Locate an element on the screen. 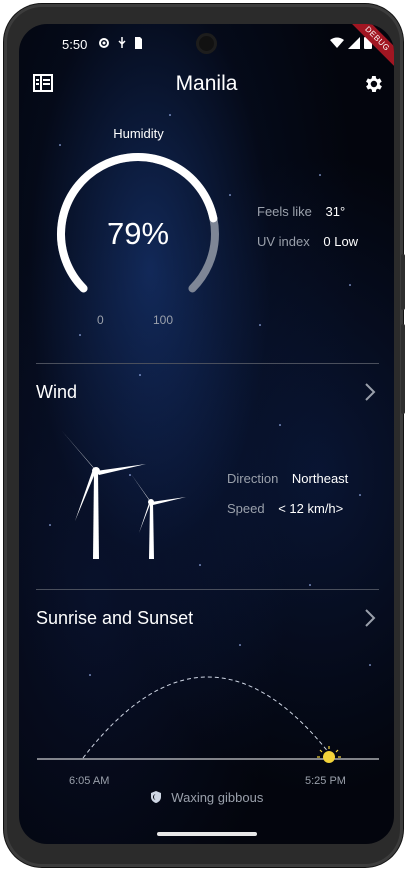  notification-icons is located at coordinates (120, 43).